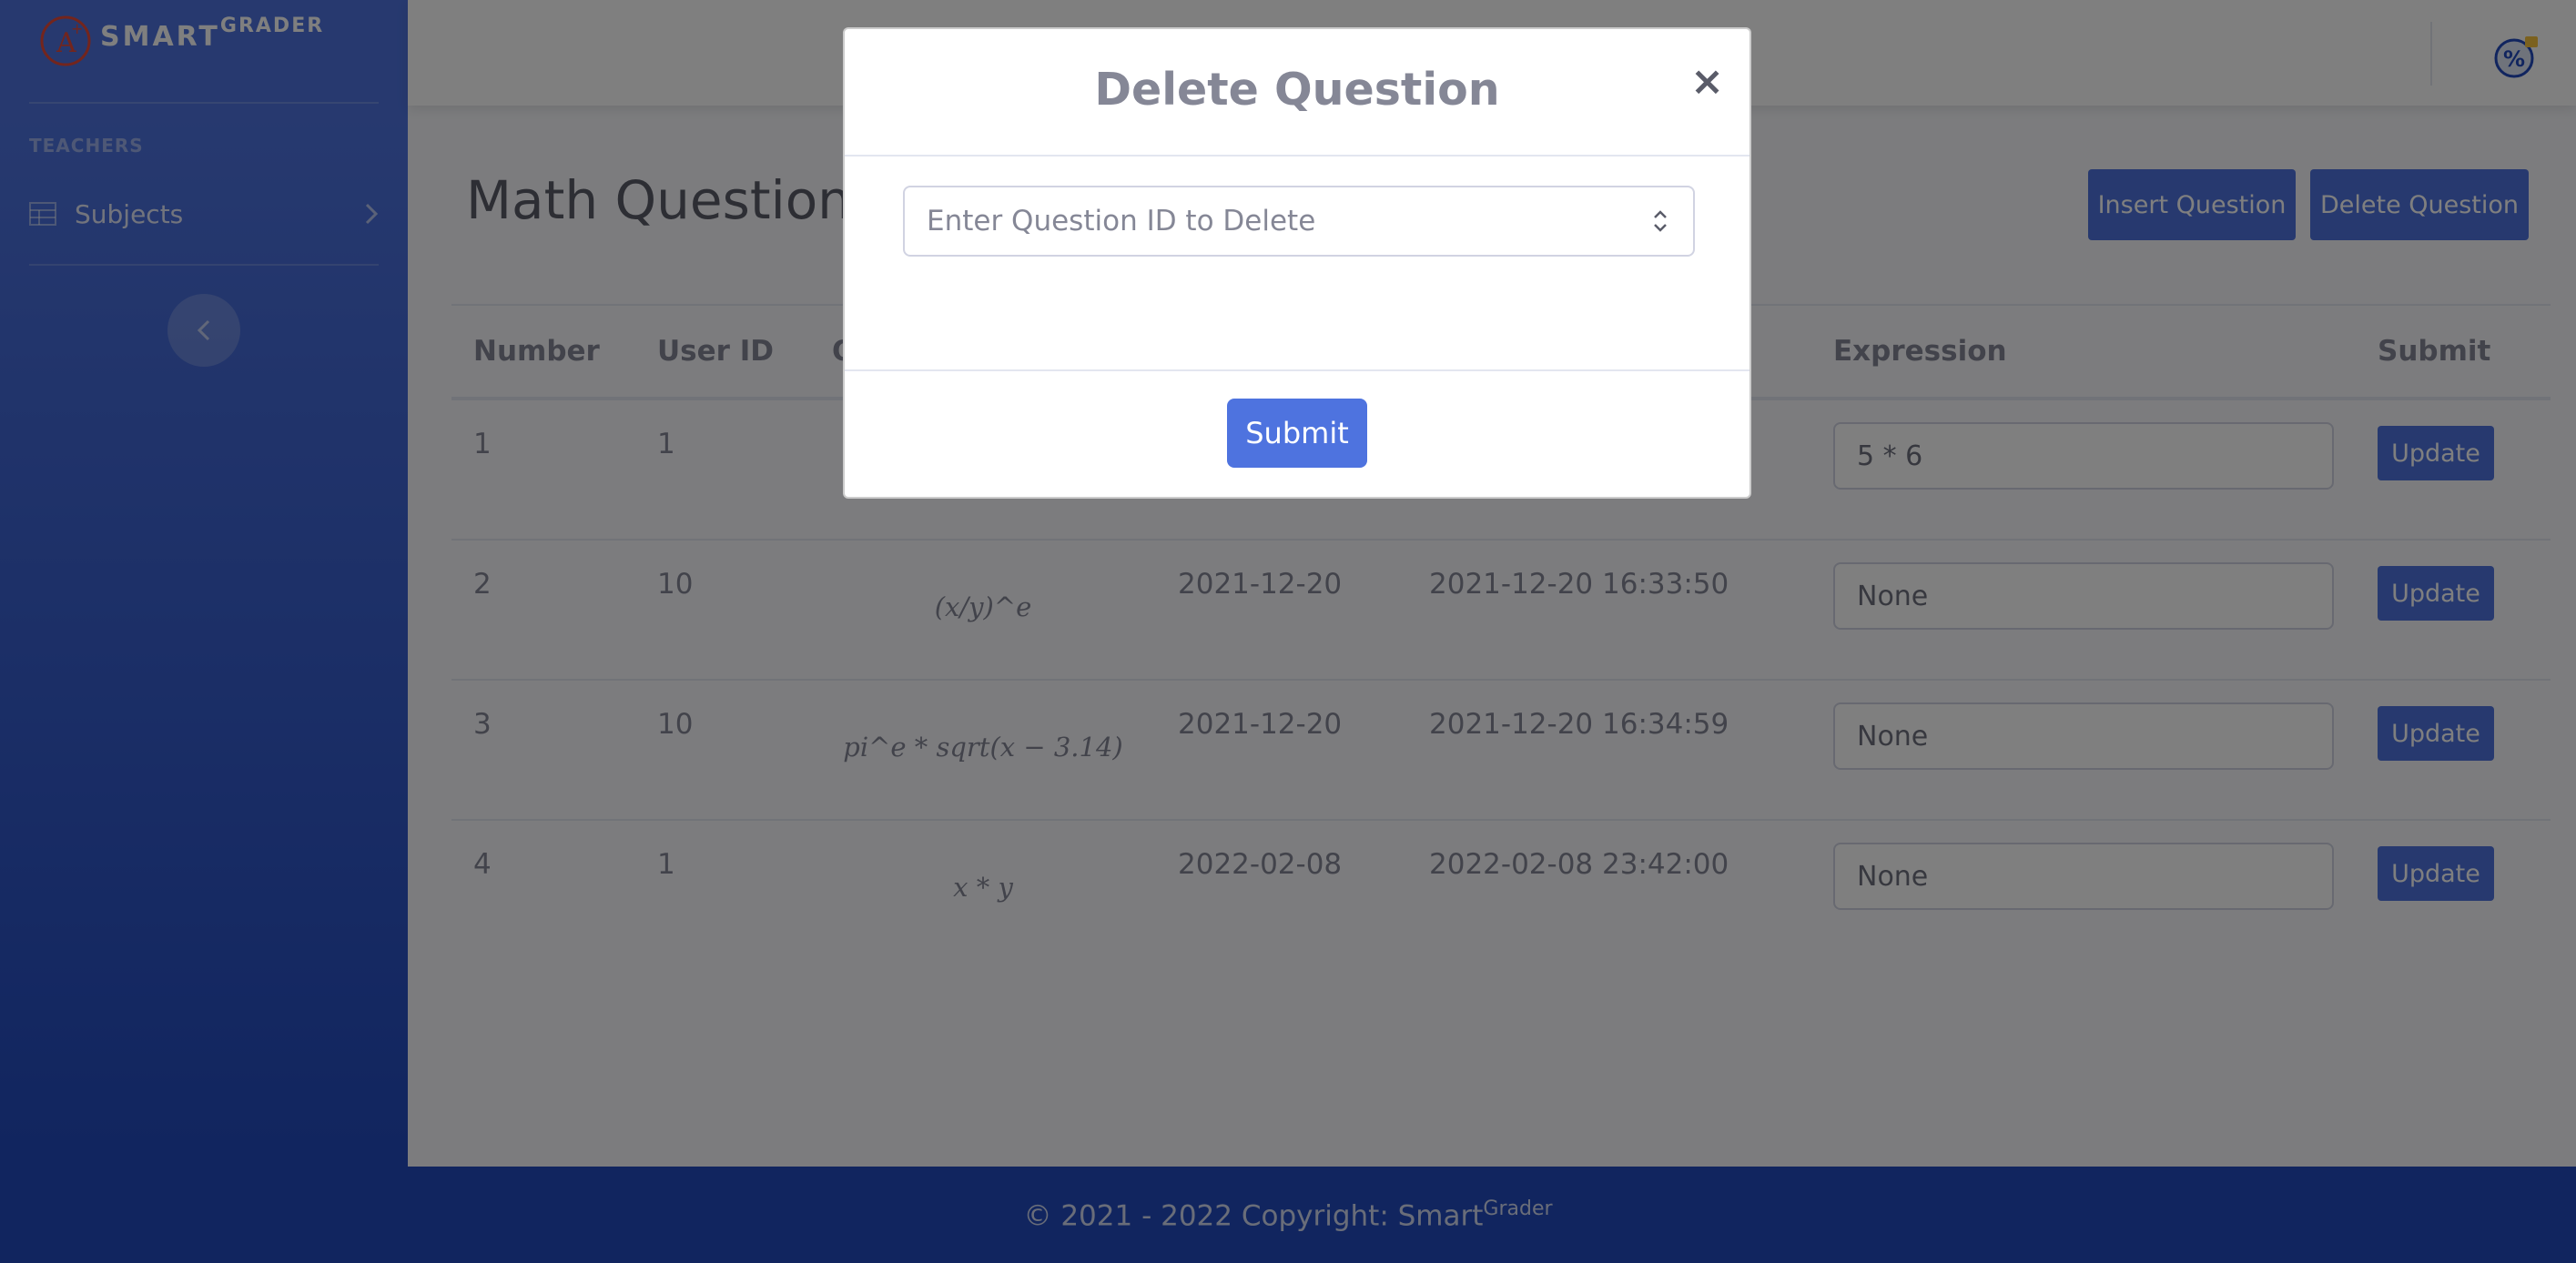  What do you see at coordinates (1707, 82) in the screenshot?
I see `close-icon: ×` at bounding box center [1707, 82].